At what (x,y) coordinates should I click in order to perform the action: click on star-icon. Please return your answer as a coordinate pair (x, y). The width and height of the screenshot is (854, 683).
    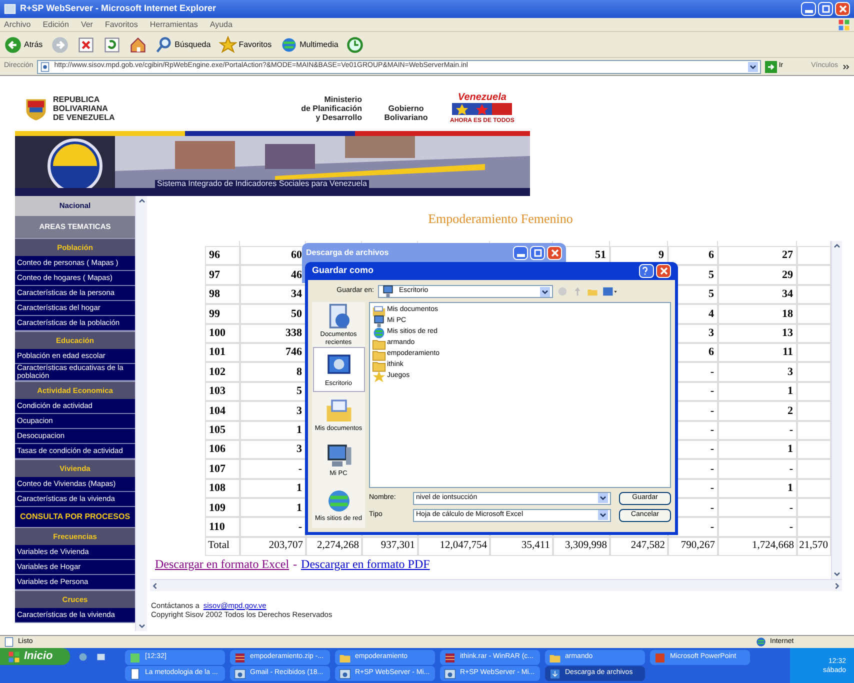
    Looking at the image, I should click on (227, 45).